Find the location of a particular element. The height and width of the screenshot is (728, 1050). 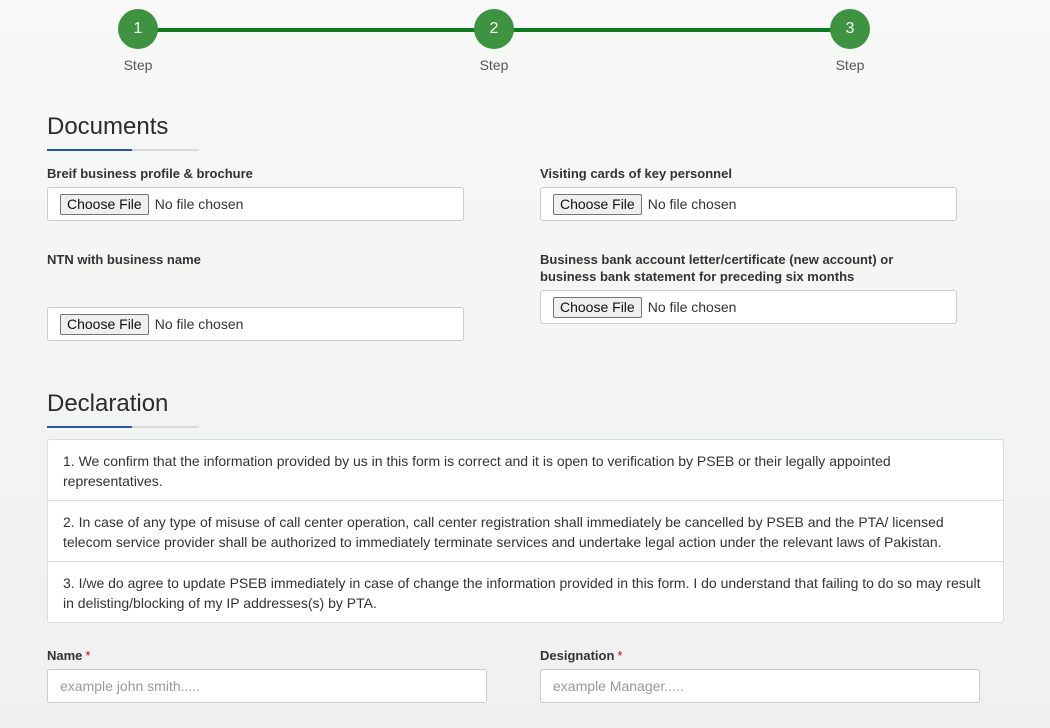

bank-statement-file-status: No file chosen is located at coordinates (692, 307).